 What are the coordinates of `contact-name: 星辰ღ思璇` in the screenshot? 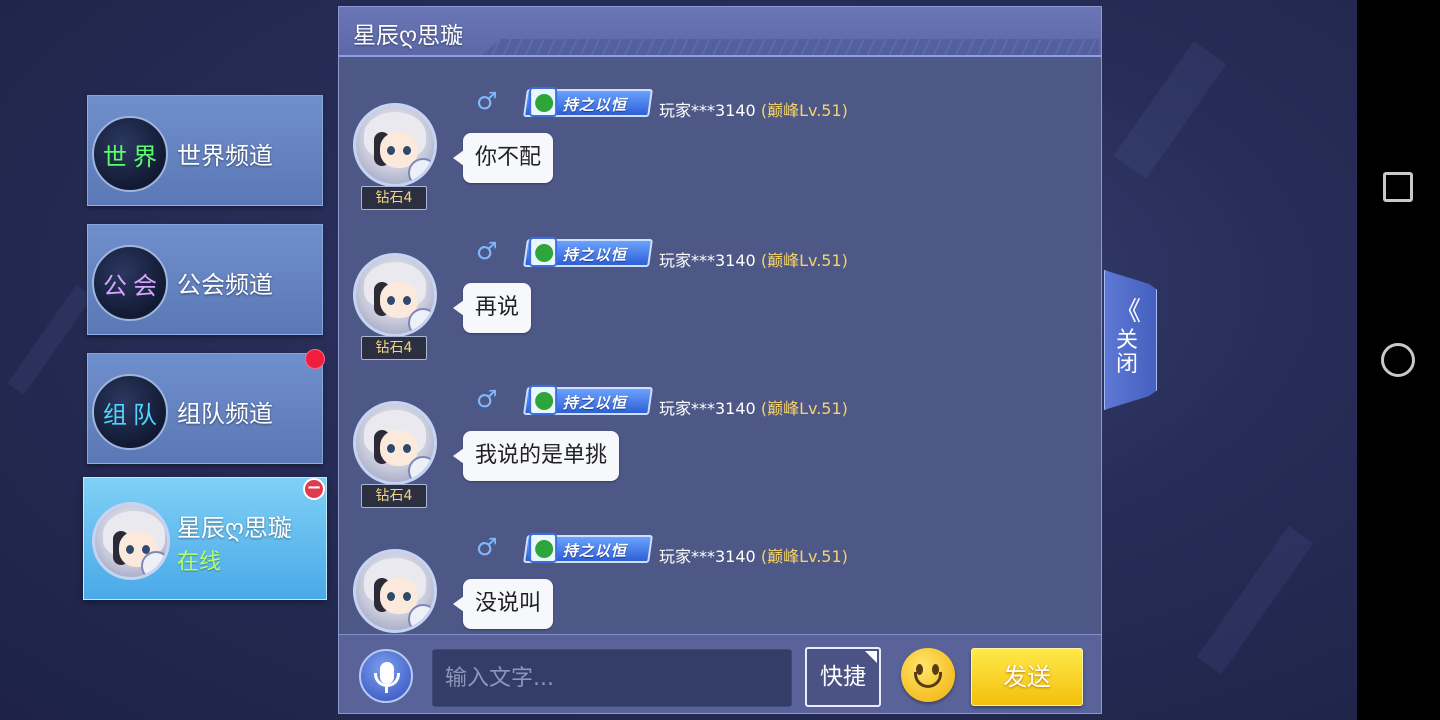 It's located at (234, 528).